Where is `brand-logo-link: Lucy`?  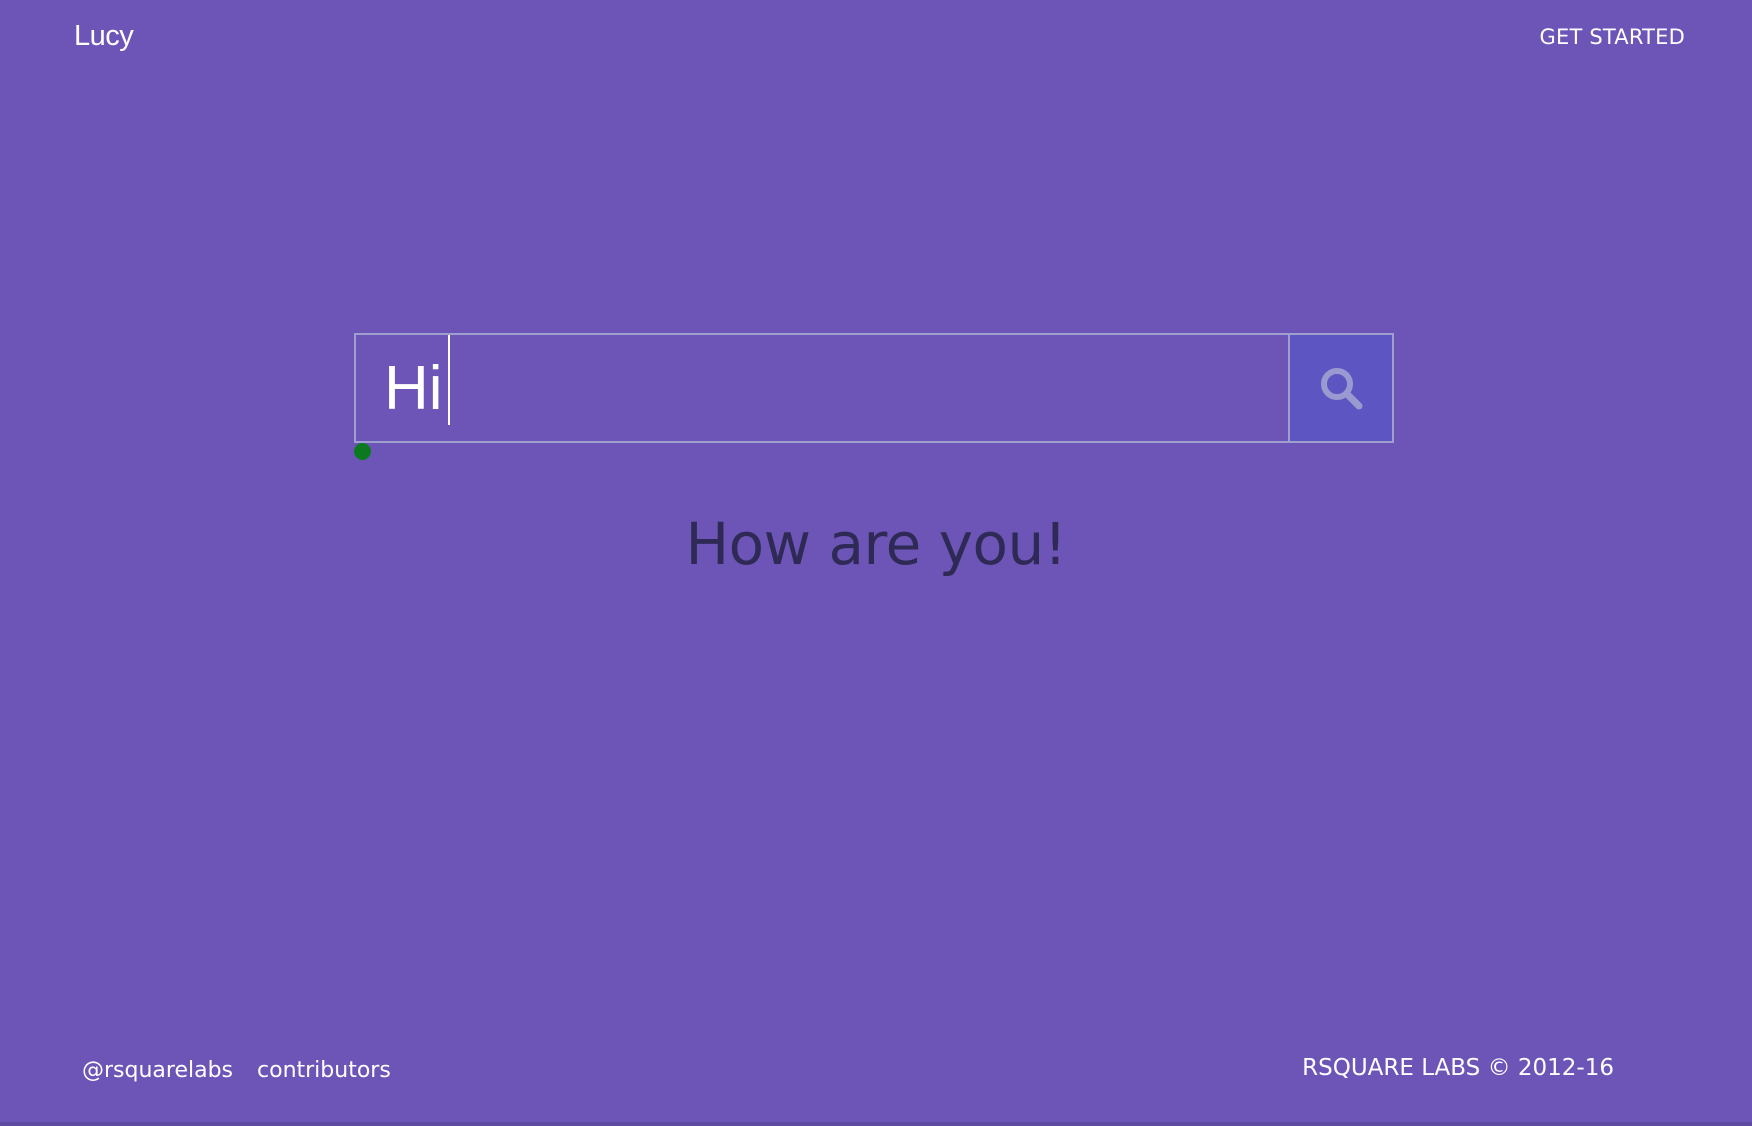 brand-logo-link: Lucy is located at coordinates (104, 36).